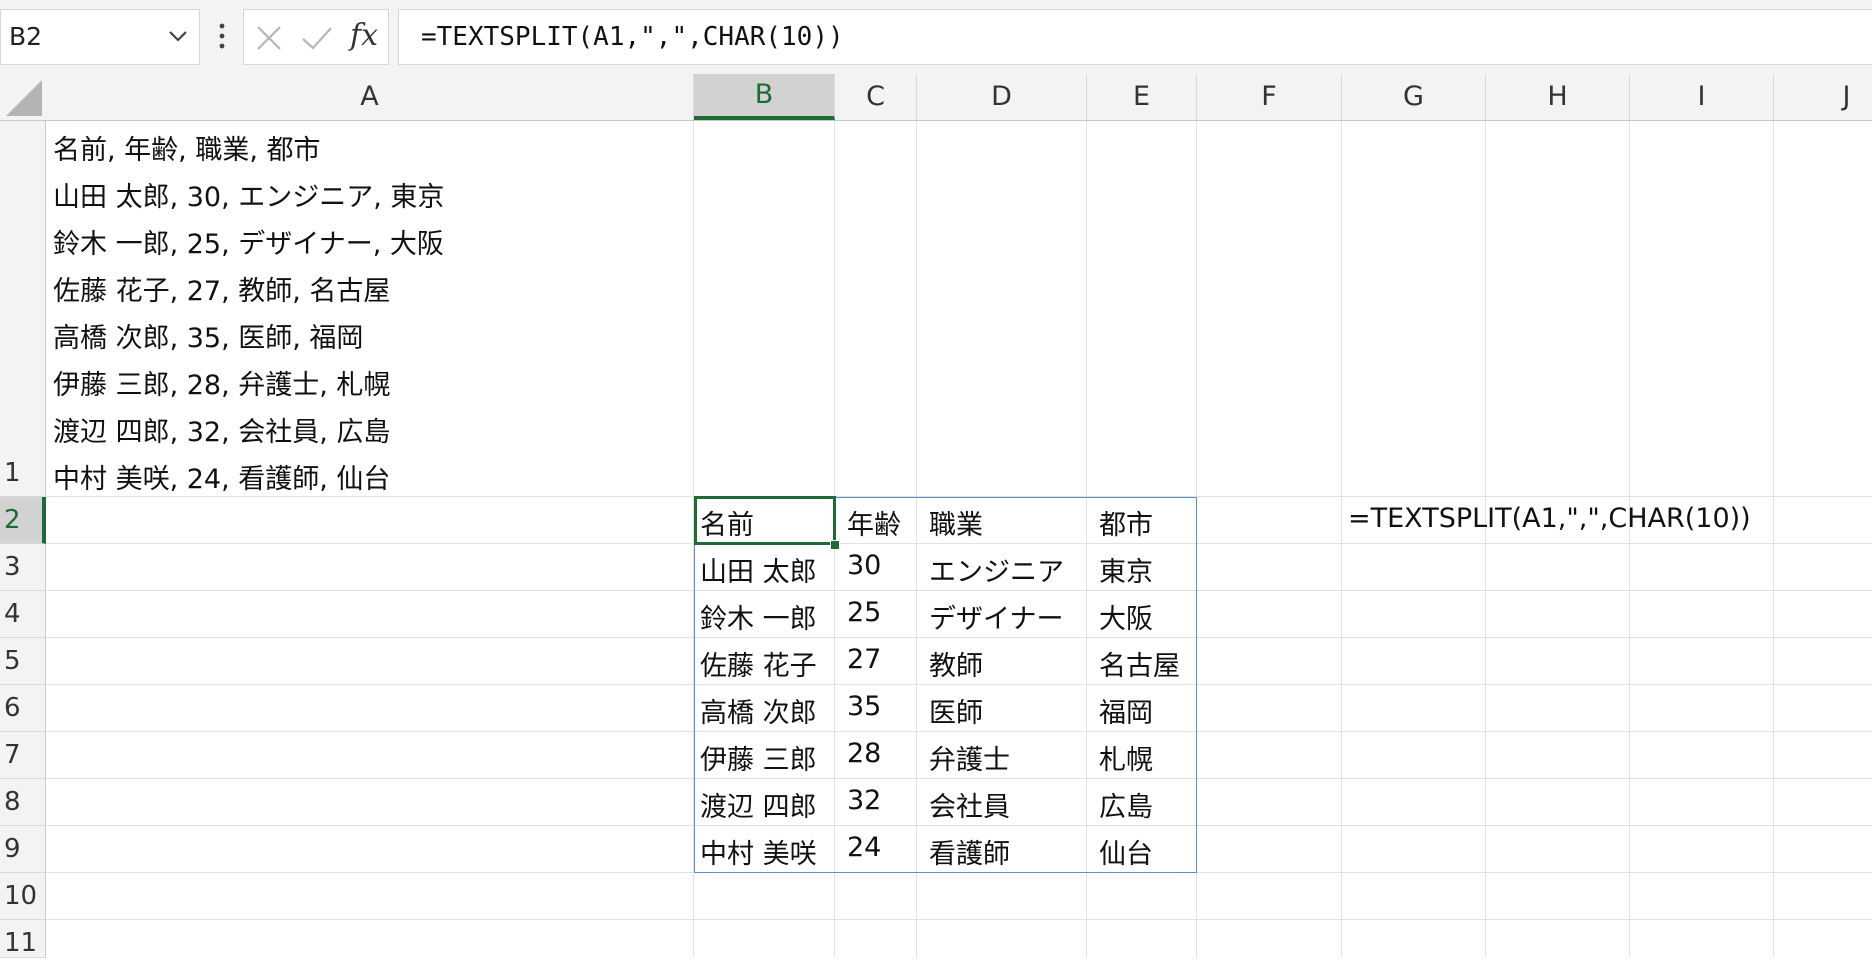 This screenshot has width=1872, height=967. I want to click on cell-a1-line: 中村 美咲, 24, 看護師, 仙台, so click(222, 479).